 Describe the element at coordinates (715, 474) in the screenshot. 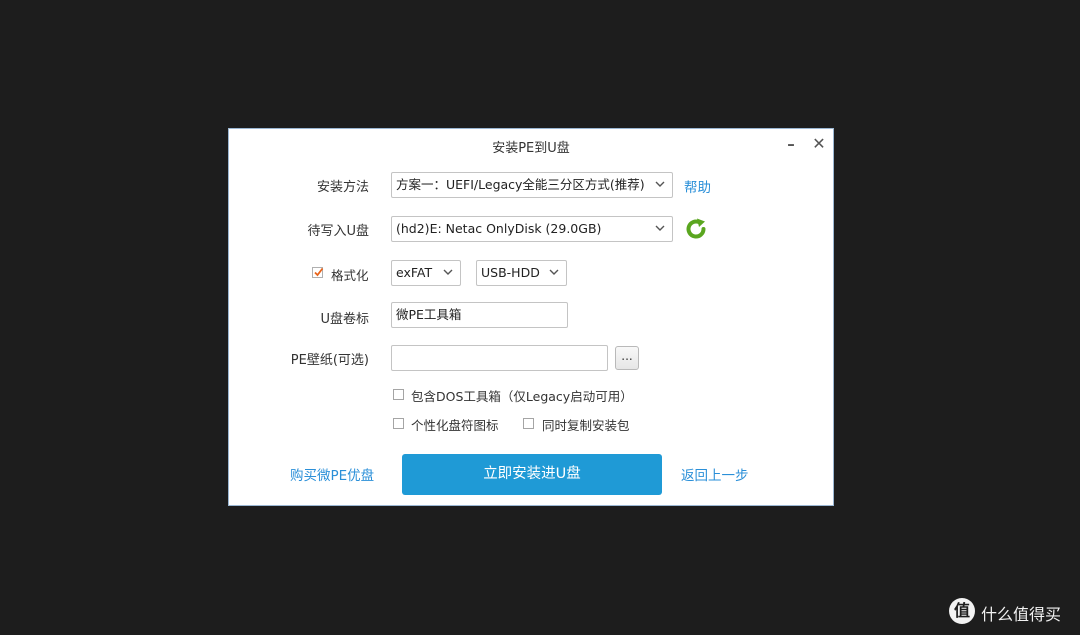

I see `back-link: 返回上一步` at that location.